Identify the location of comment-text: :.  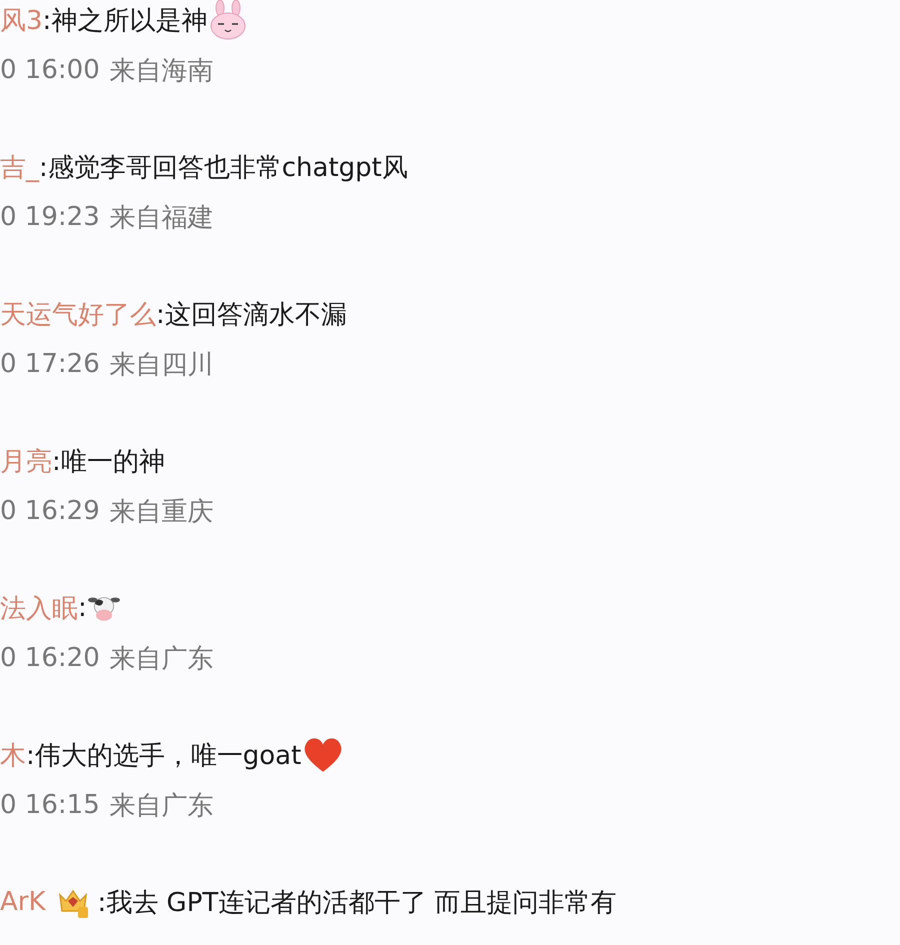
(82, 608).